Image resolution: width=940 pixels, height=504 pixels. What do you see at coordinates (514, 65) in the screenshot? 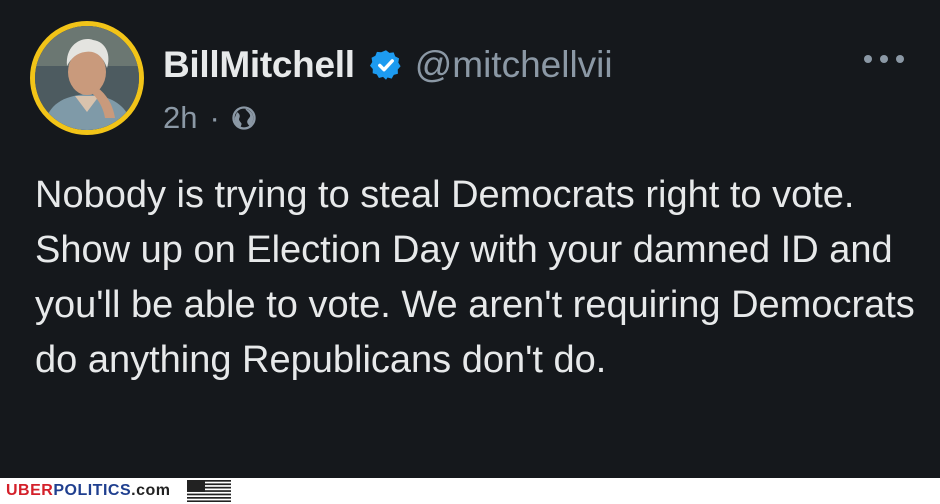
I see `user-handle: @mitchellvii` at bounding box center [514, 65].